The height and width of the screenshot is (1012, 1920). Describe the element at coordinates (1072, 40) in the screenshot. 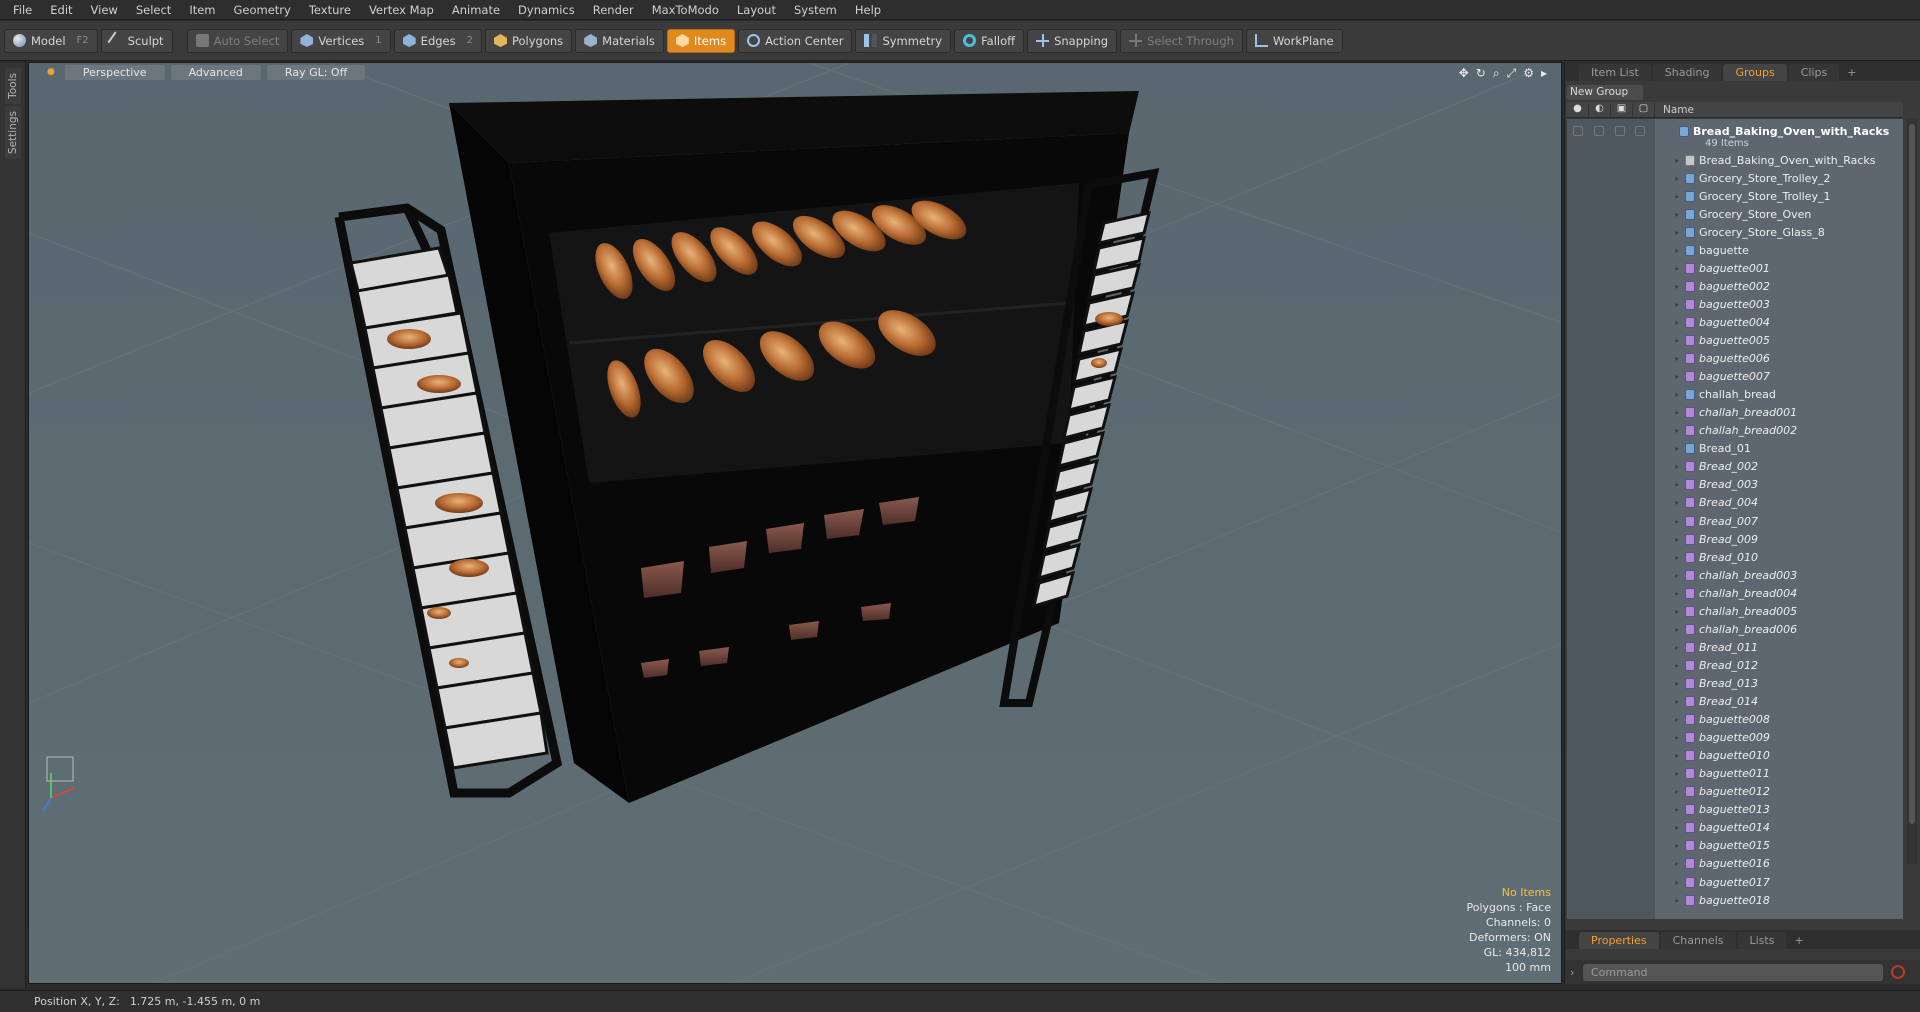

I see `snapping-button: Snapping` at that location.